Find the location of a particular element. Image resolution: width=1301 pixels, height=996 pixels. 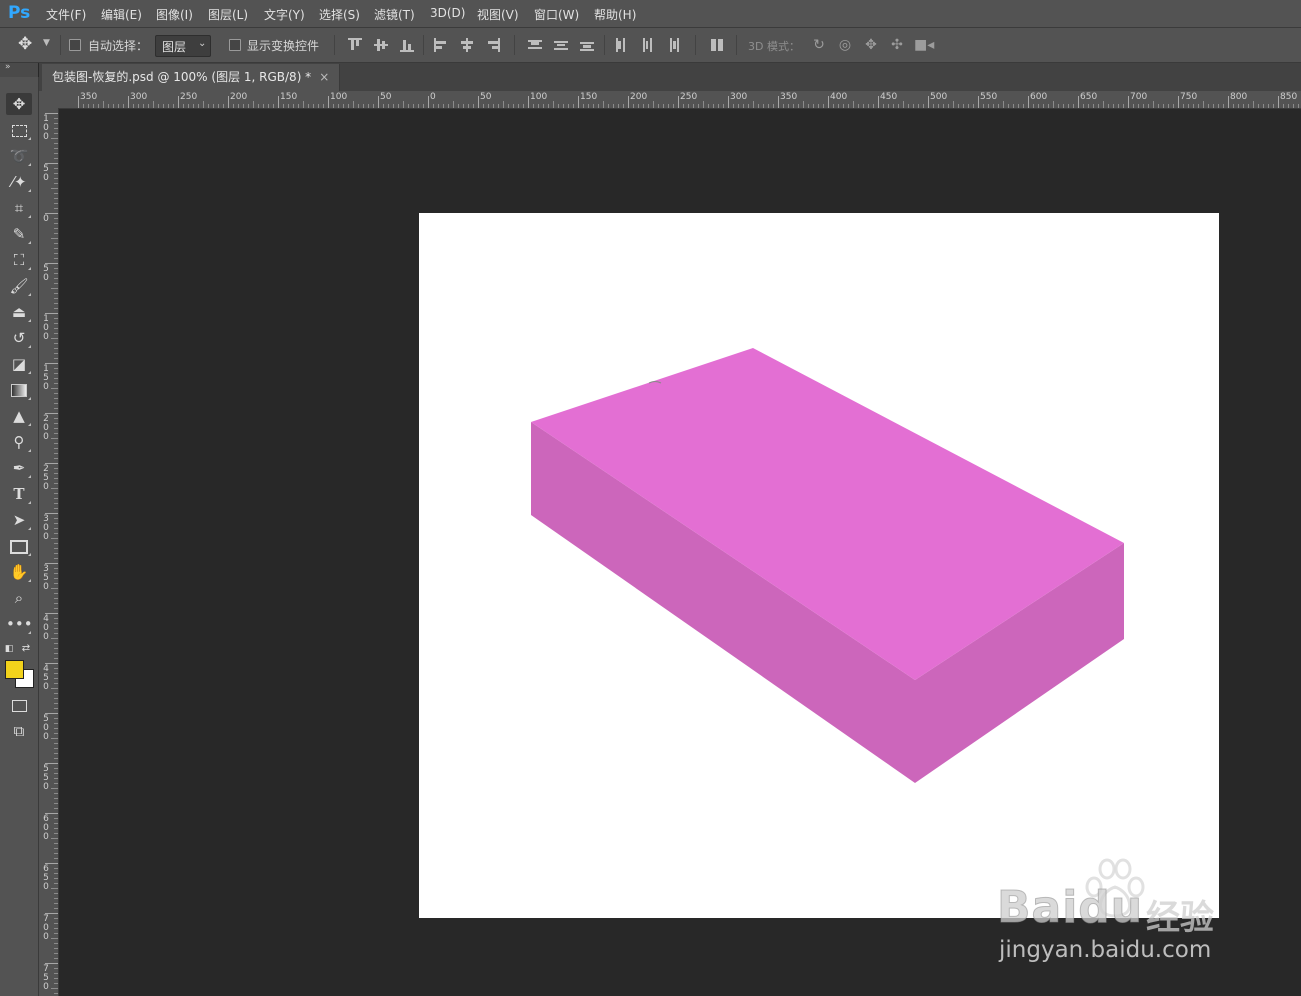

path-select-tool-icon: ➤ is located at coordinates (19, 520).